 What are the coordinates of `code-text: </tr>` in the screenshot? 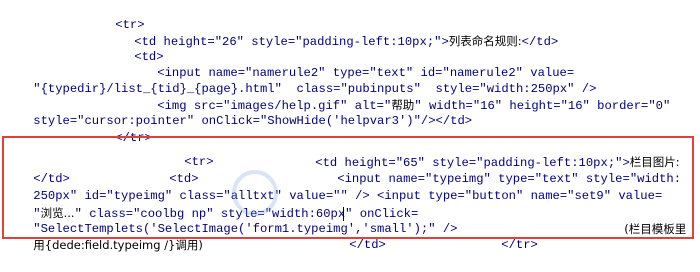 It's located at (519, 245).